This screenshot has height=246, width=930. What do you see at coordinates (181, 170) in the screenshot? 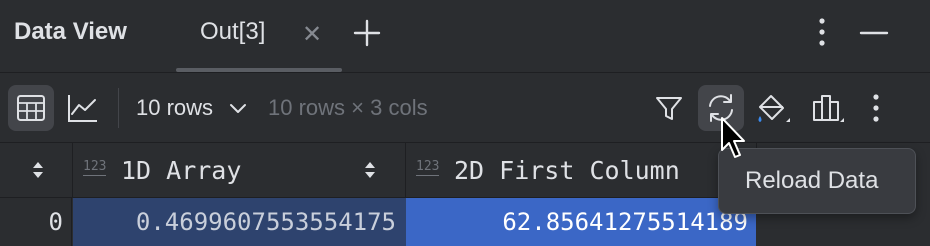
I see `column-name: 1D Array` at bounding box center [181, 170].